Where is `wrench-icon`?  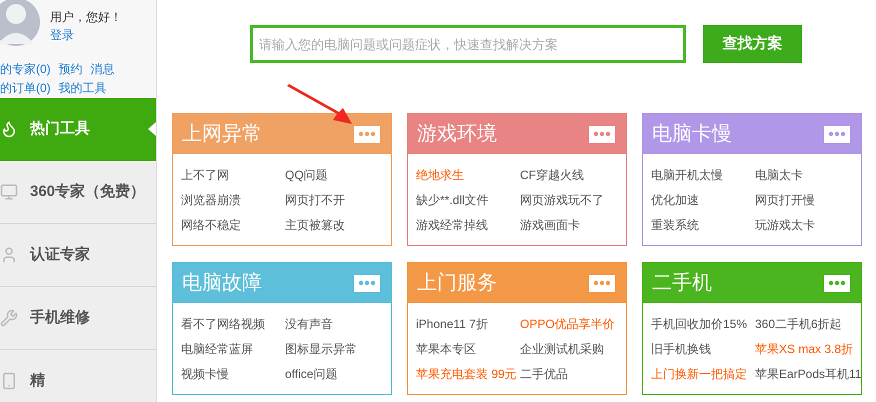
wrench-icon is located at coordinates (9, 318).